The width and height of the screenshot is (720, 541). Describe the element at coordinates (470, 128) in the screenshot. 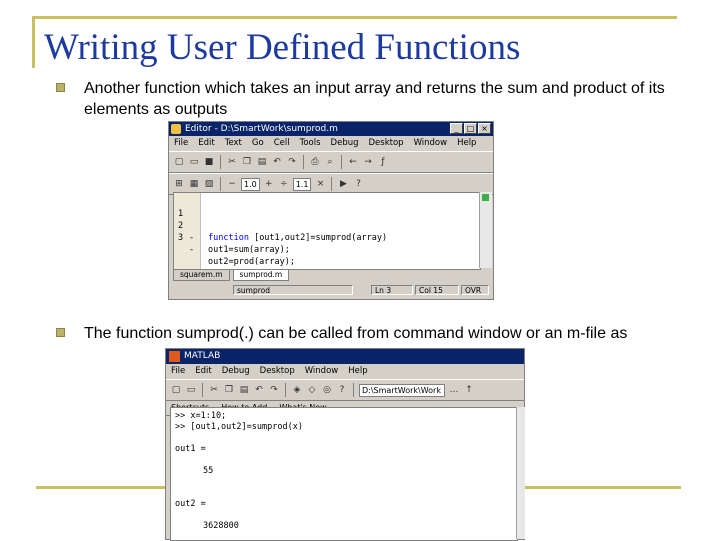

I see `maximize-button: □` at that location.